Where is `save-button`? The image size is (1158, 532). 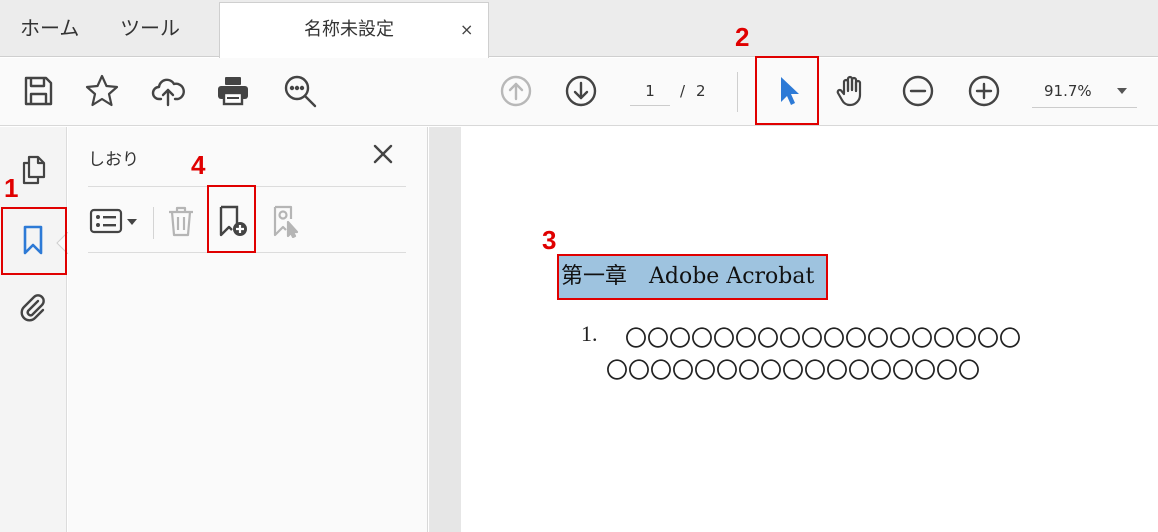
save-button is located at coordinates (38, 91).